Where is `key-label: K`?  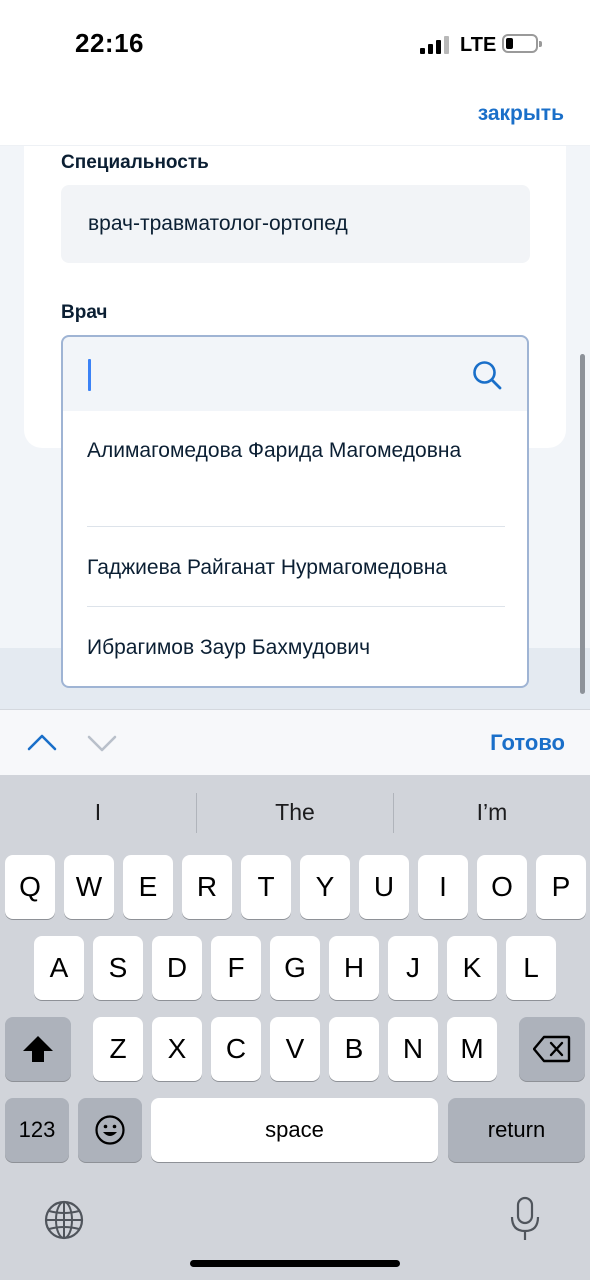 key-label: K is located at coordinates (472, 967).